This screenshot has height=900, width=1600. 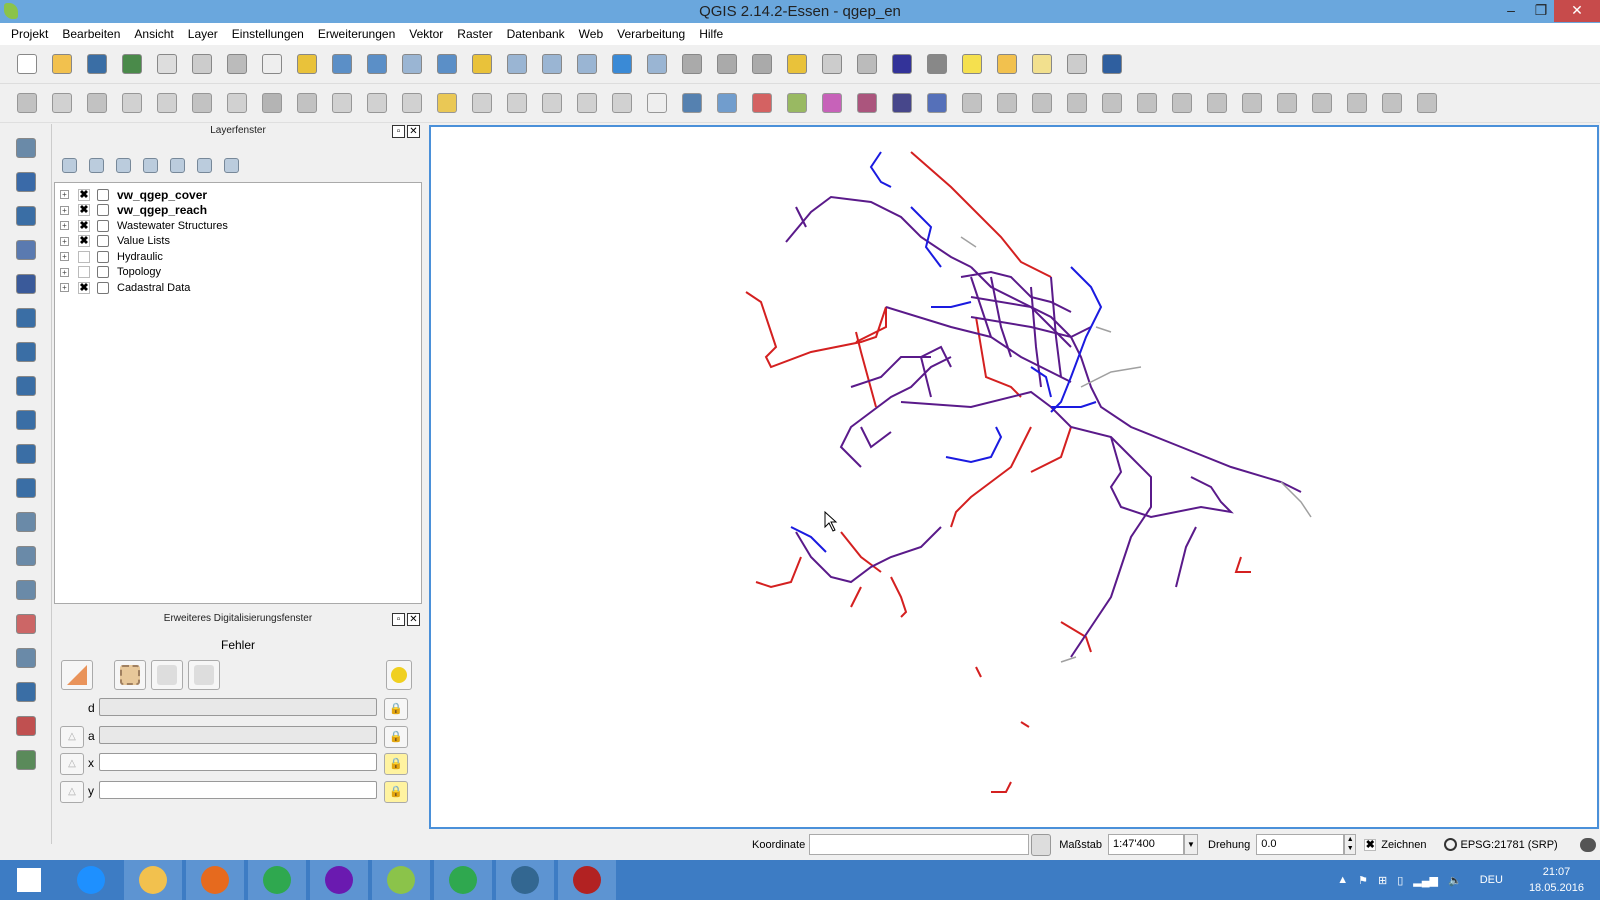 I want to click on adv-edit-11-button, so click(x=1322, y=103).